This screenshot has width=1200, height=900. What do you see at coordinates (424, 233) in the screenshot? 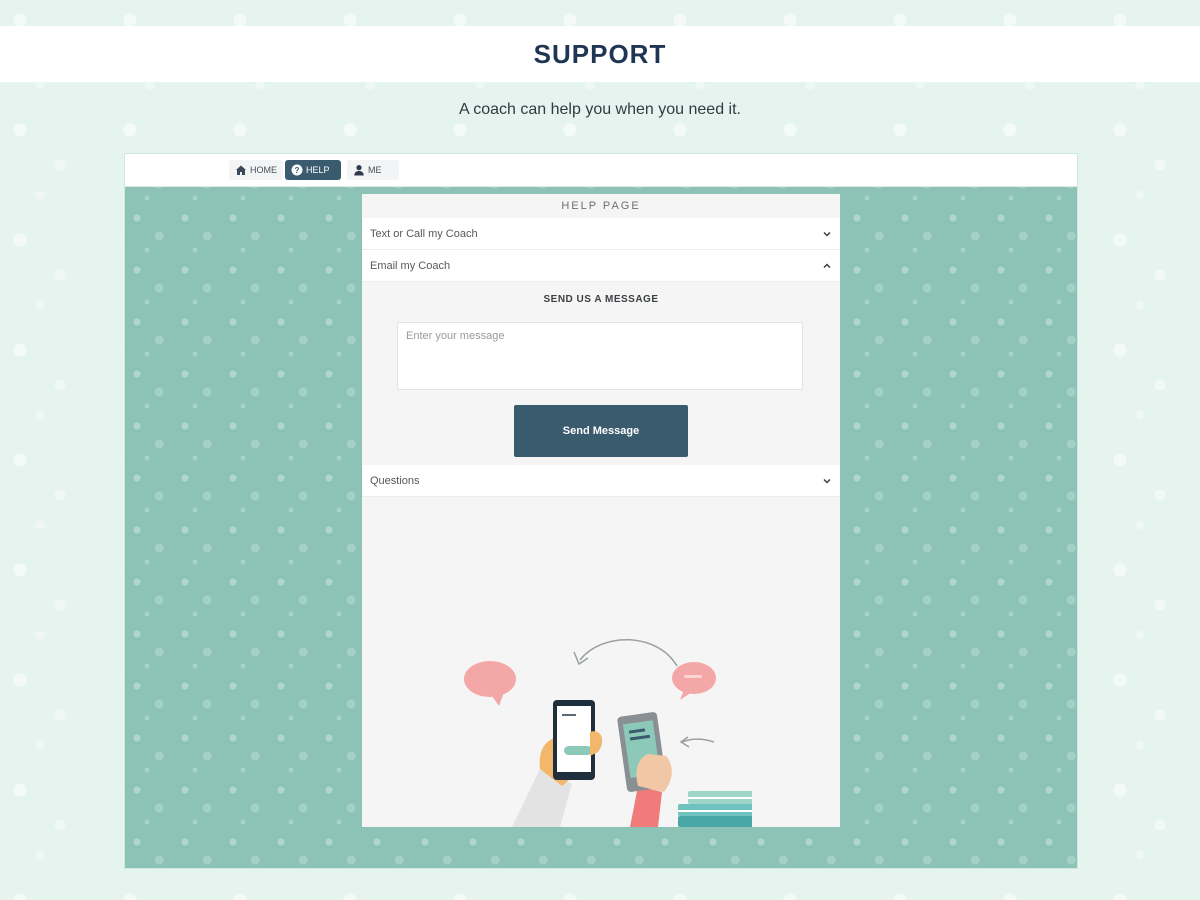
I see `accordion-label: Text or Call my Coach` at bounding box center [424, 233].